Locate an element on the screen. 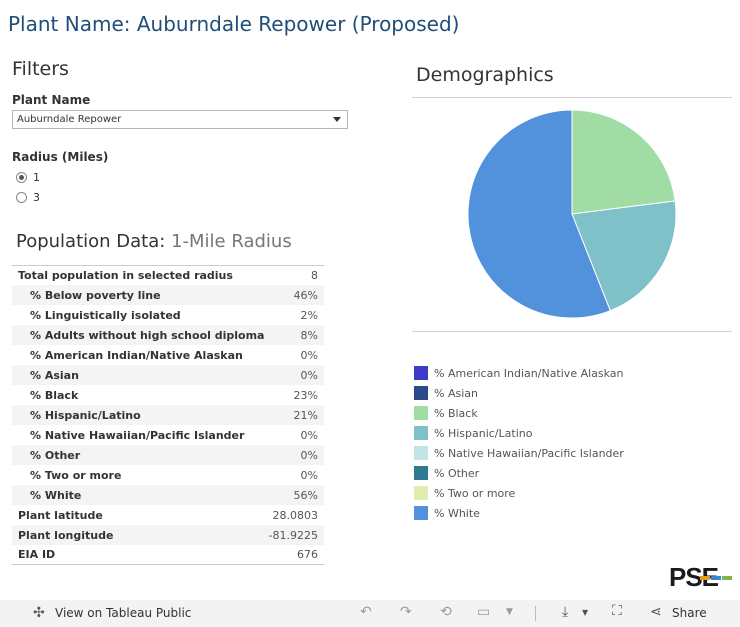 This screenshot has width=740, height=627. legend-item: % Hispanic/Latino is located at coordinates (519, 433).